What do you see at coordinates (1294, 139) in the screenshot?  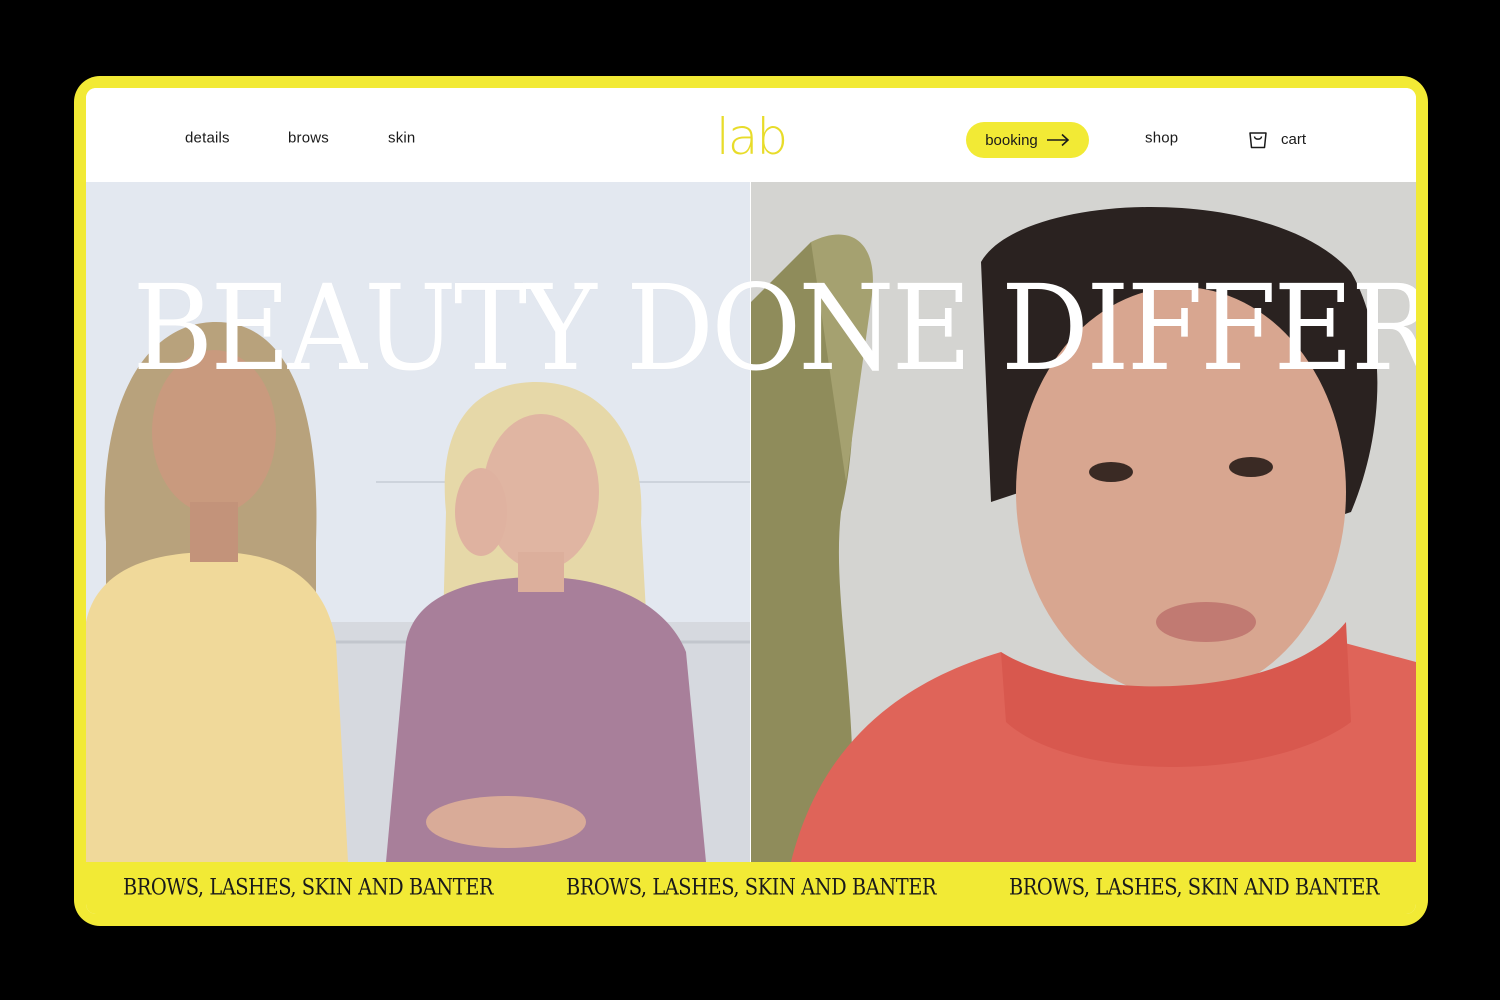 I see `cart-label: cart` at bounding box center [1294, 139].